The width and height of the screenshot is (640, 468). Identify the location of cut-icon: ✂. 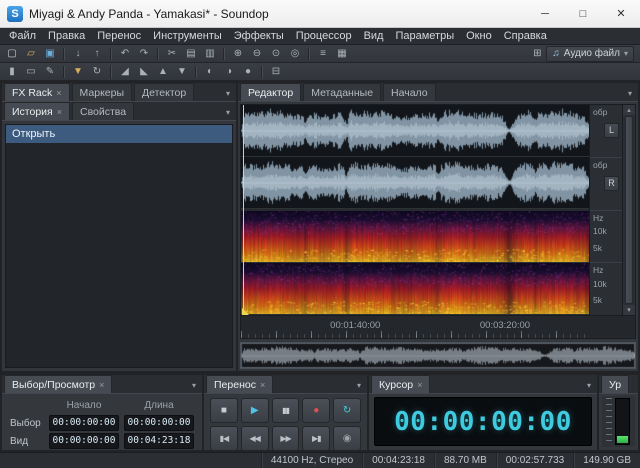
(172, 53).